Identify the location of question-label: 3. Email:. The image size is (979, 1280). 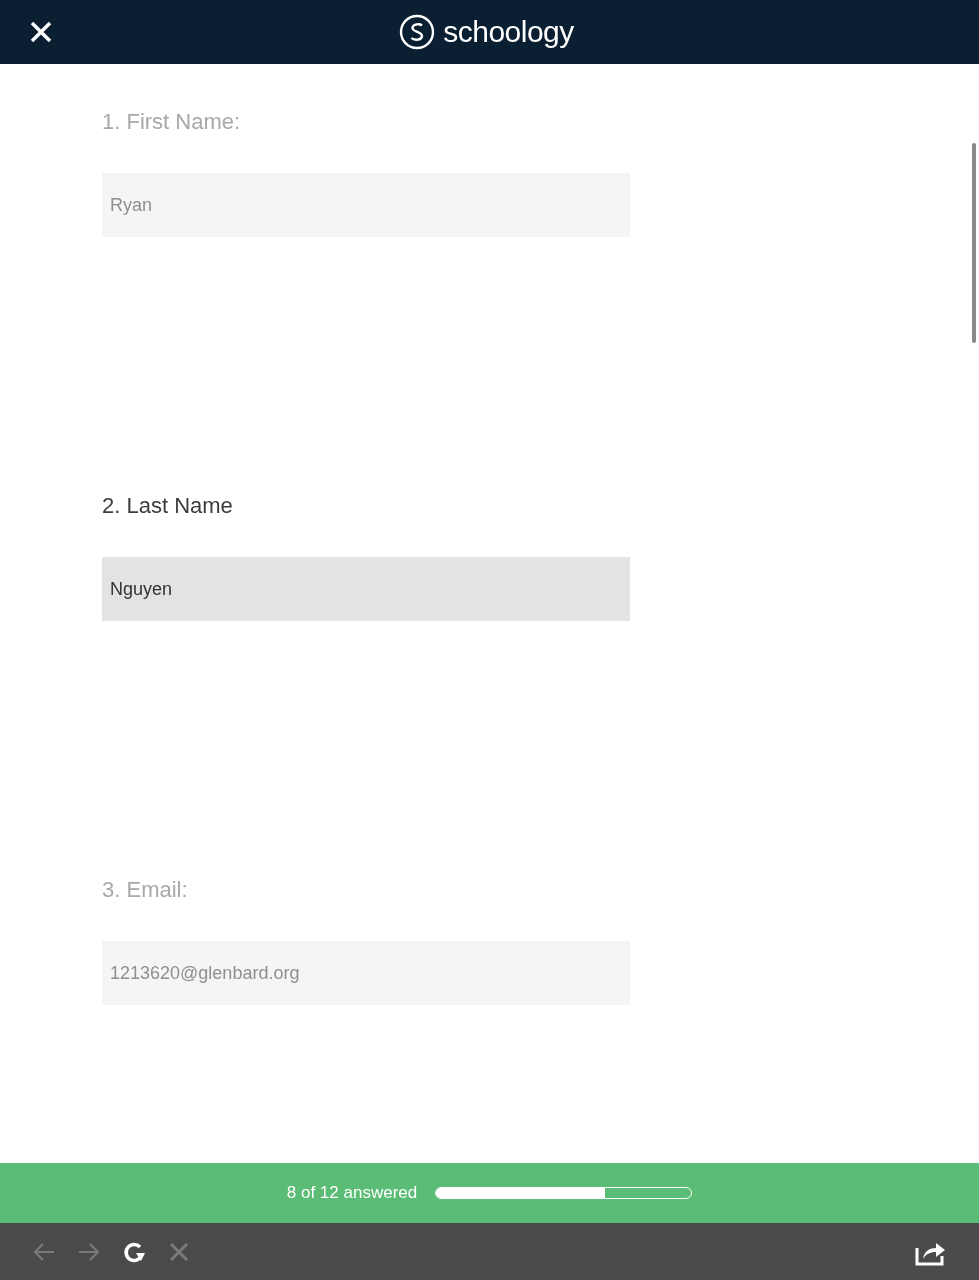
(145, 890).